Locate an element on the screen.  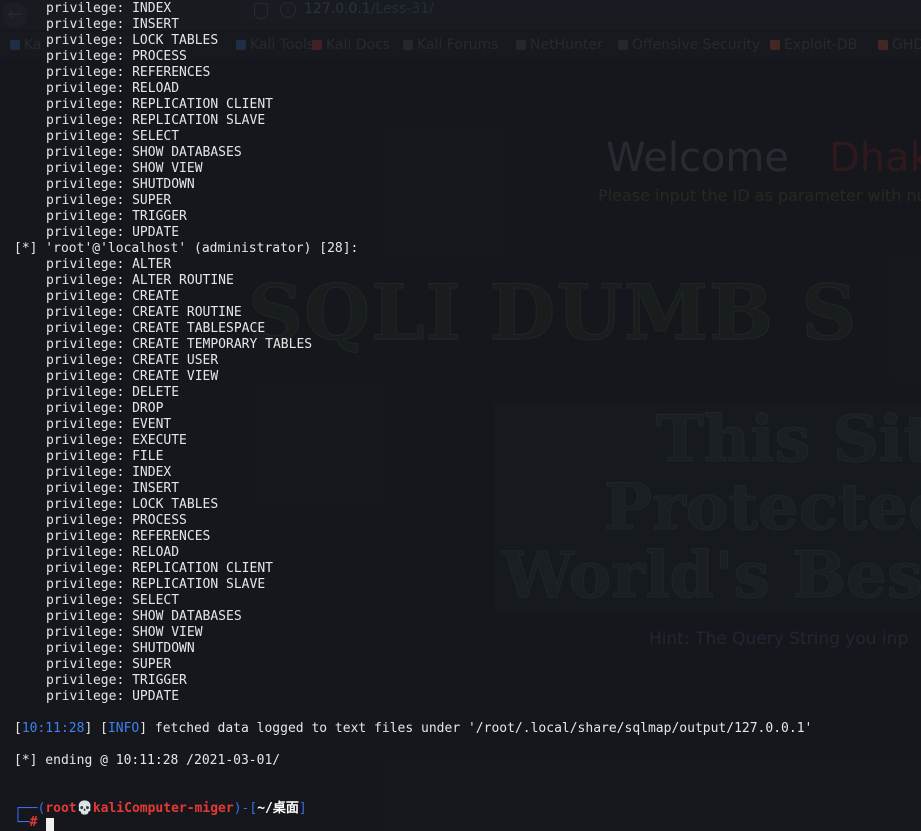
prompt-corner-top: ┌──( is located at coordinates (30, 808).